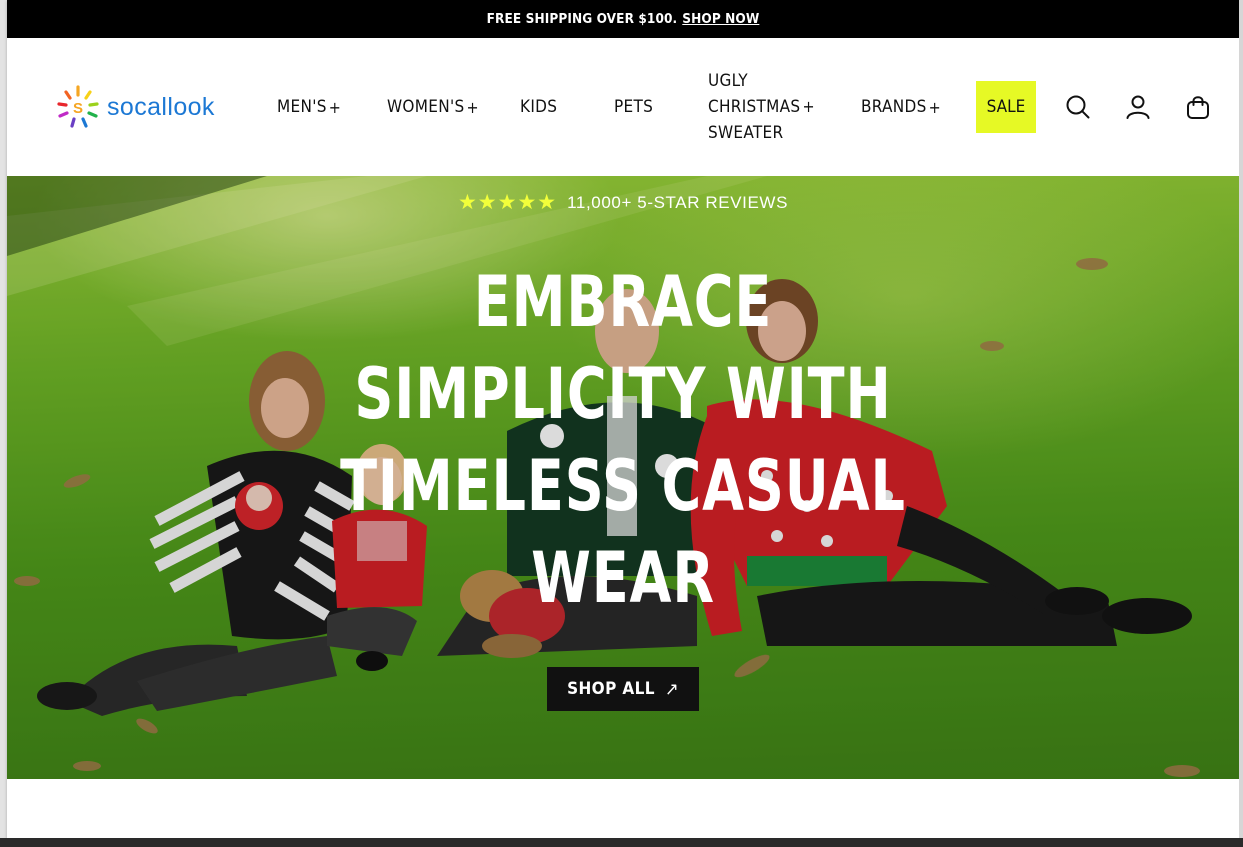  What do you see at coordinates (1241, 419) in the screenshot?
I see `page-edge` at bounding box center [1241, 419].